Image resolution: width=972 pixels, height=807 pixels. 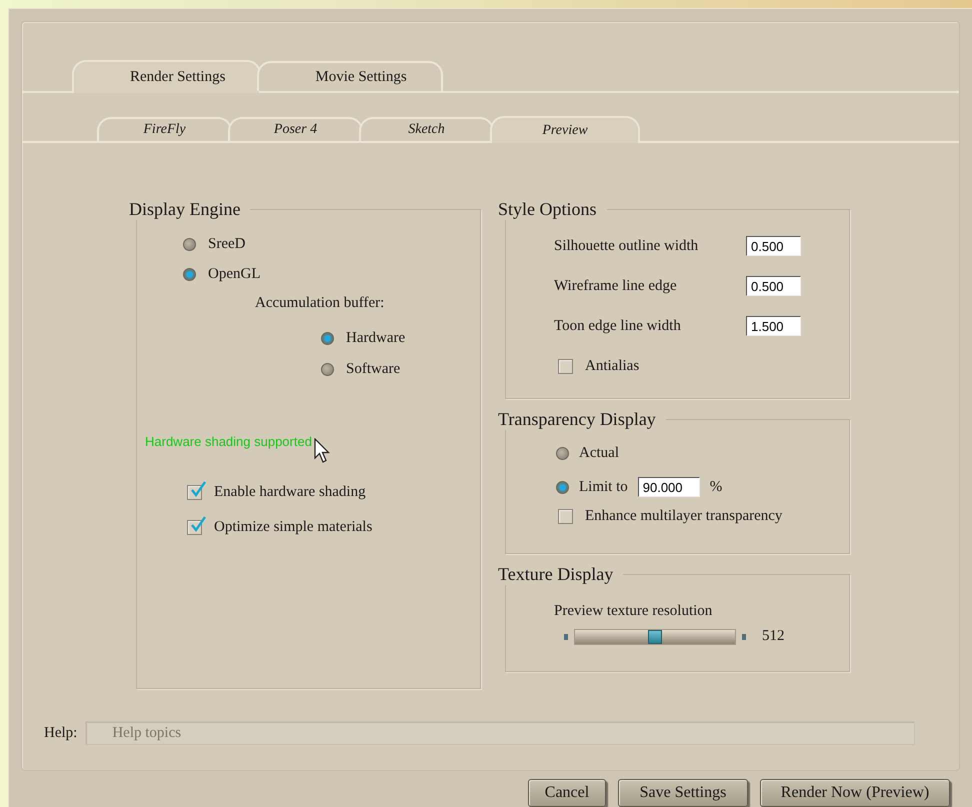 I want to click on slider-thumb, so click(x=655, y=637).